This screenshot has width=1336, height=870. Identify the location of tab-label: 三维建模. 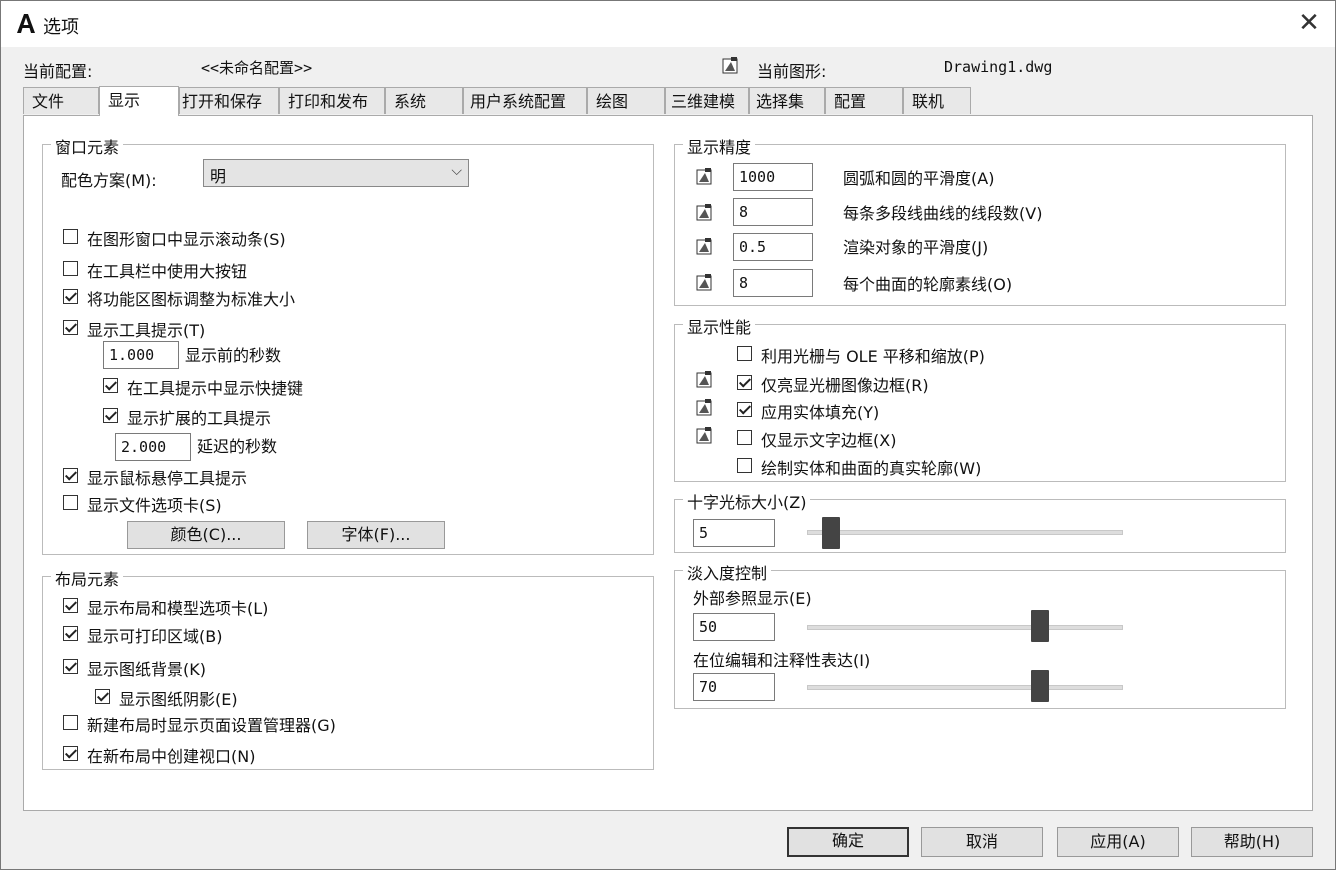
(703, 101).